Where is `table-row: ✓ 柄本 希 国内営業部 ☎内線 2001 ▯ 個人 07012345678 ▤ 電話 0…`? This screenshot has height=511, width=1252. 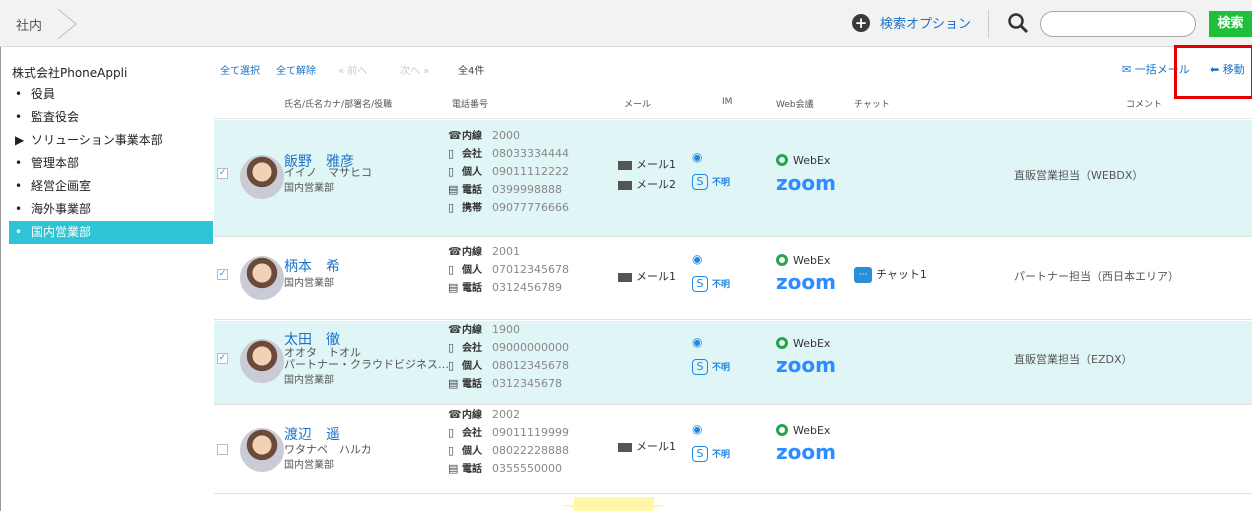
table-row: ✓ 柄本 希 国内営業部 ☎内線 2001 ▯ 個人 07012345678 ▤ 電話 0… is located at coordinates (733, 279).